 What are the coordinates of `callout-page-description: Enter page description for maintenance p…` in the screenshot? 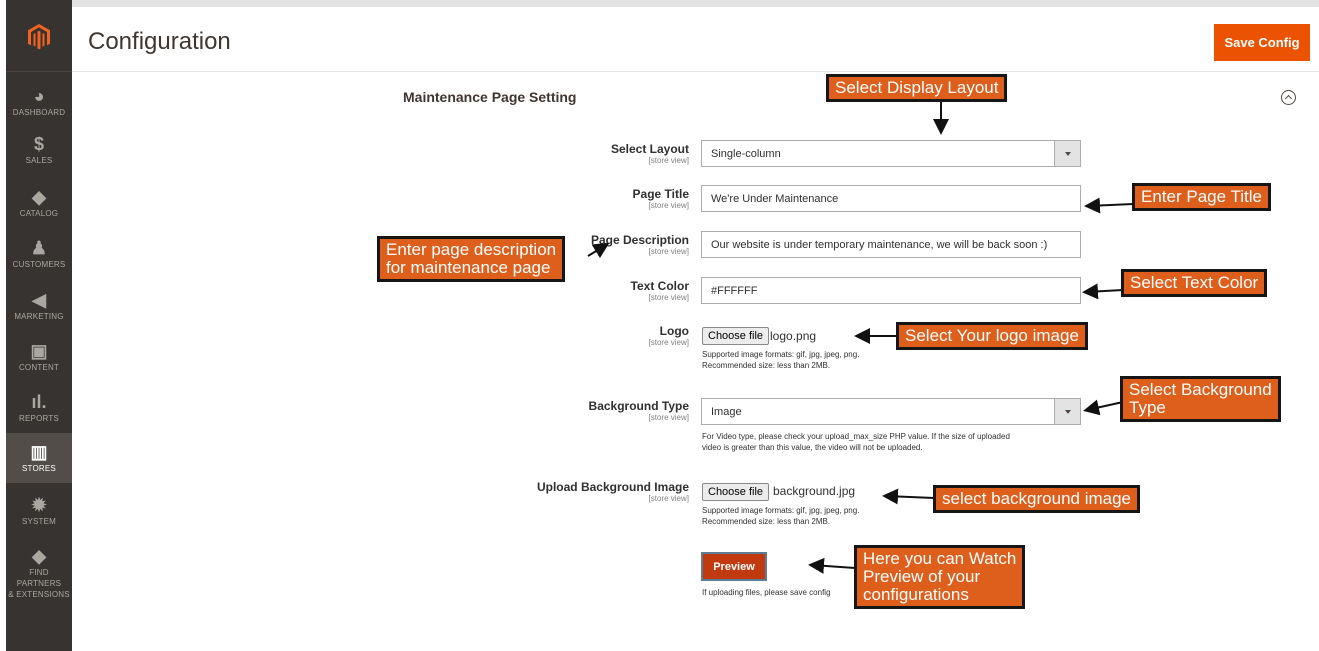 It's located at (471, 259).